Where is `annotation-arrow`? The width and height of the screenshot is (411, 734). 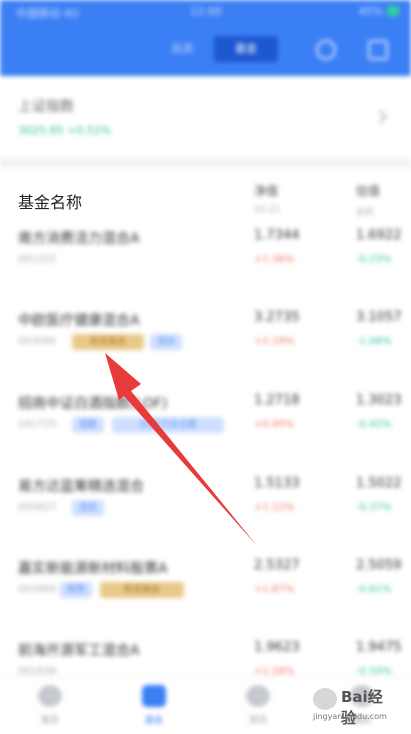
annotation-arrow is located at coordinates (181, 450).